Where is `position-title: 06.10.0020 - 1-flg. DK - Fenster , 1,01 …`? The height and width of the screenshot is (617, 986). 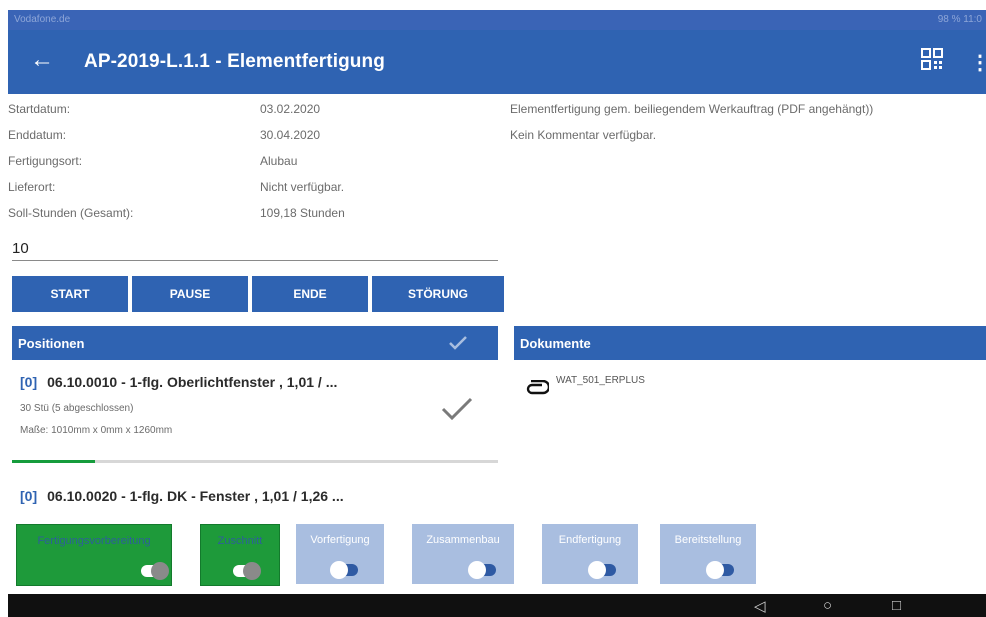 position-title: 06.10.0020 - 1-flg. DK - Fenster , 1,01 … is located at coordinates (195, 496).